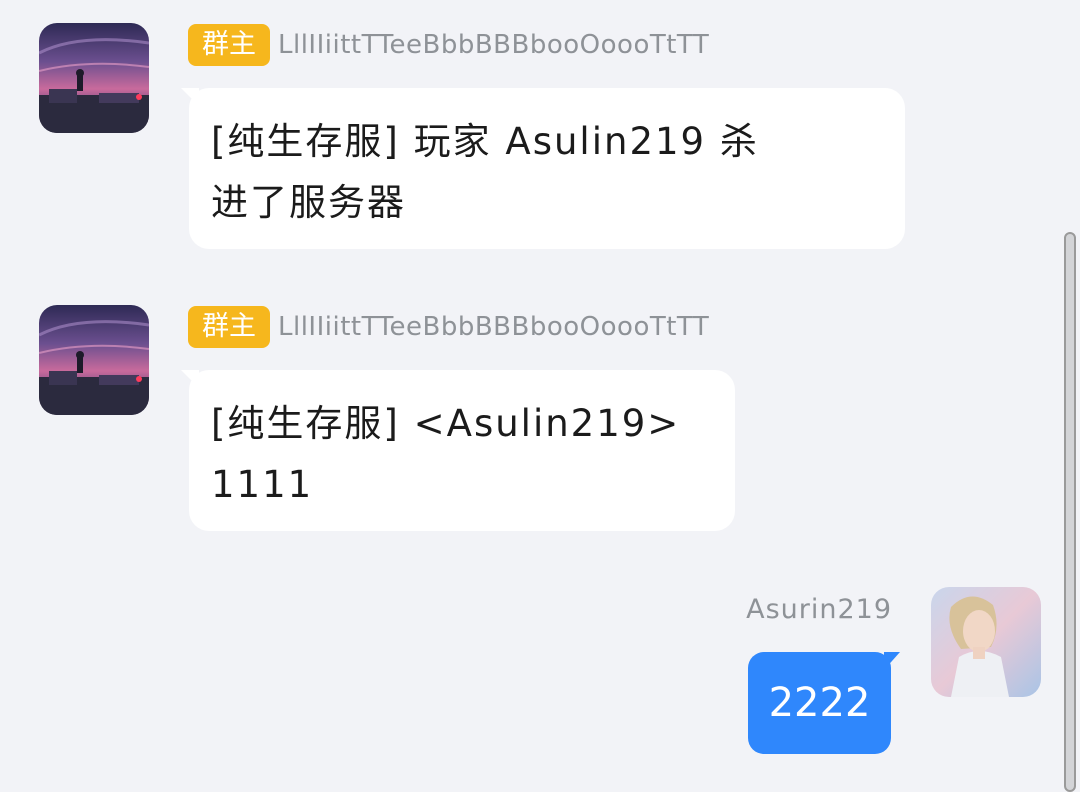  What do you see at coordinates (446, 423) in the screenshot?
I see `message-text-line: [纯生存服] <Asulin219>` at bounding box center [446, 423].